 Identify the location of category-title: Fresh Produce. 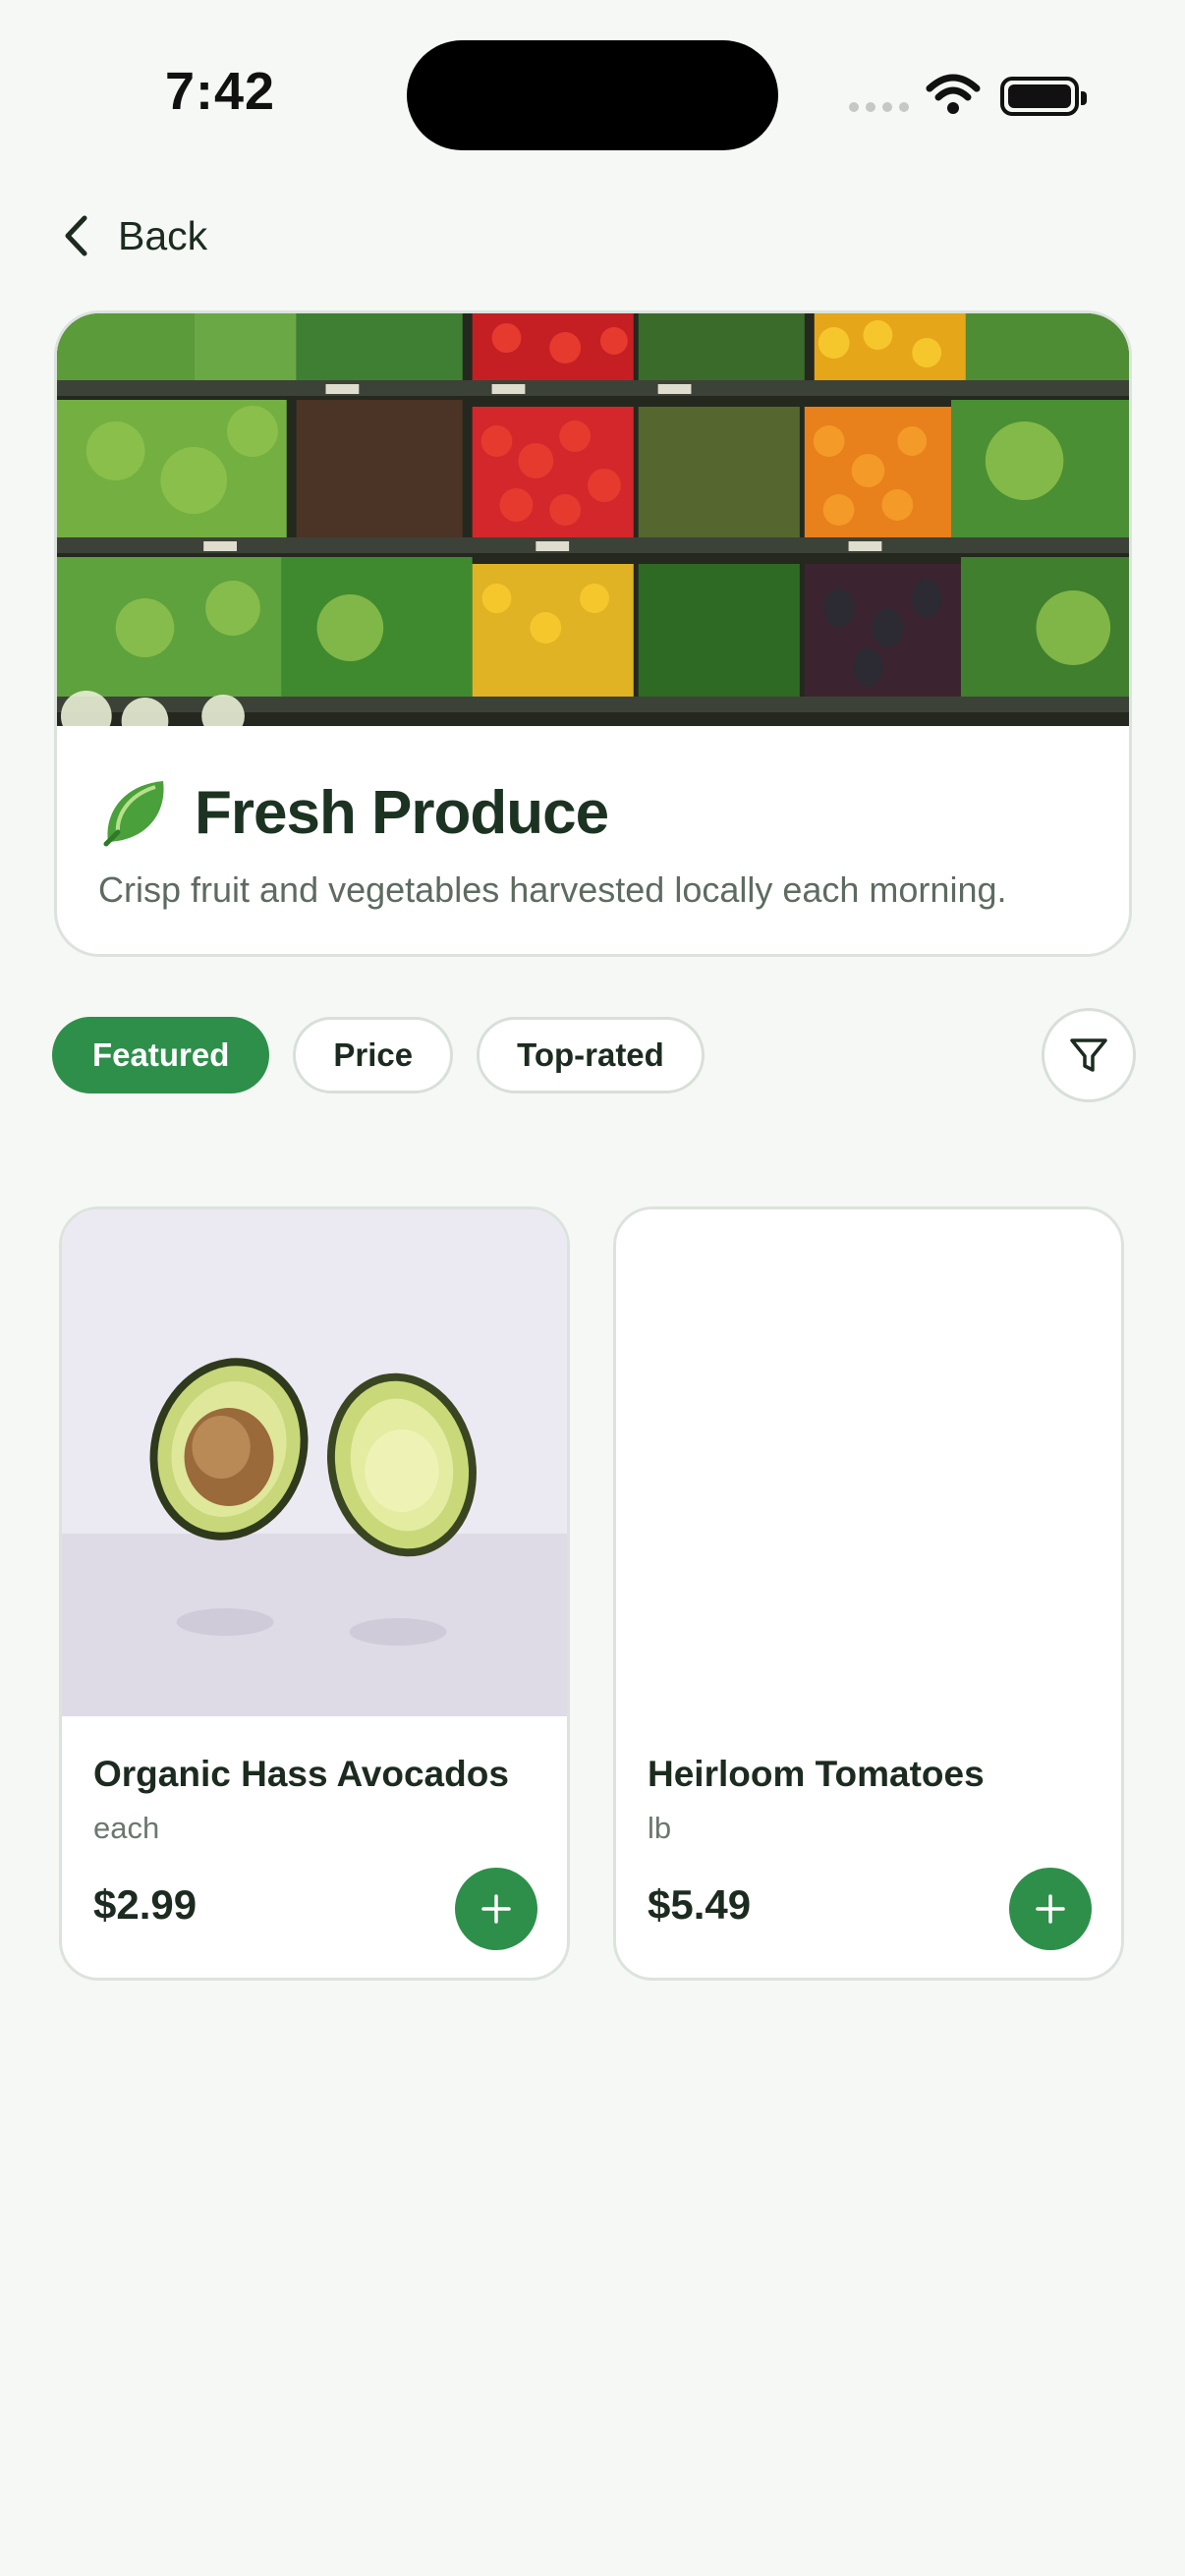
(402, 812).